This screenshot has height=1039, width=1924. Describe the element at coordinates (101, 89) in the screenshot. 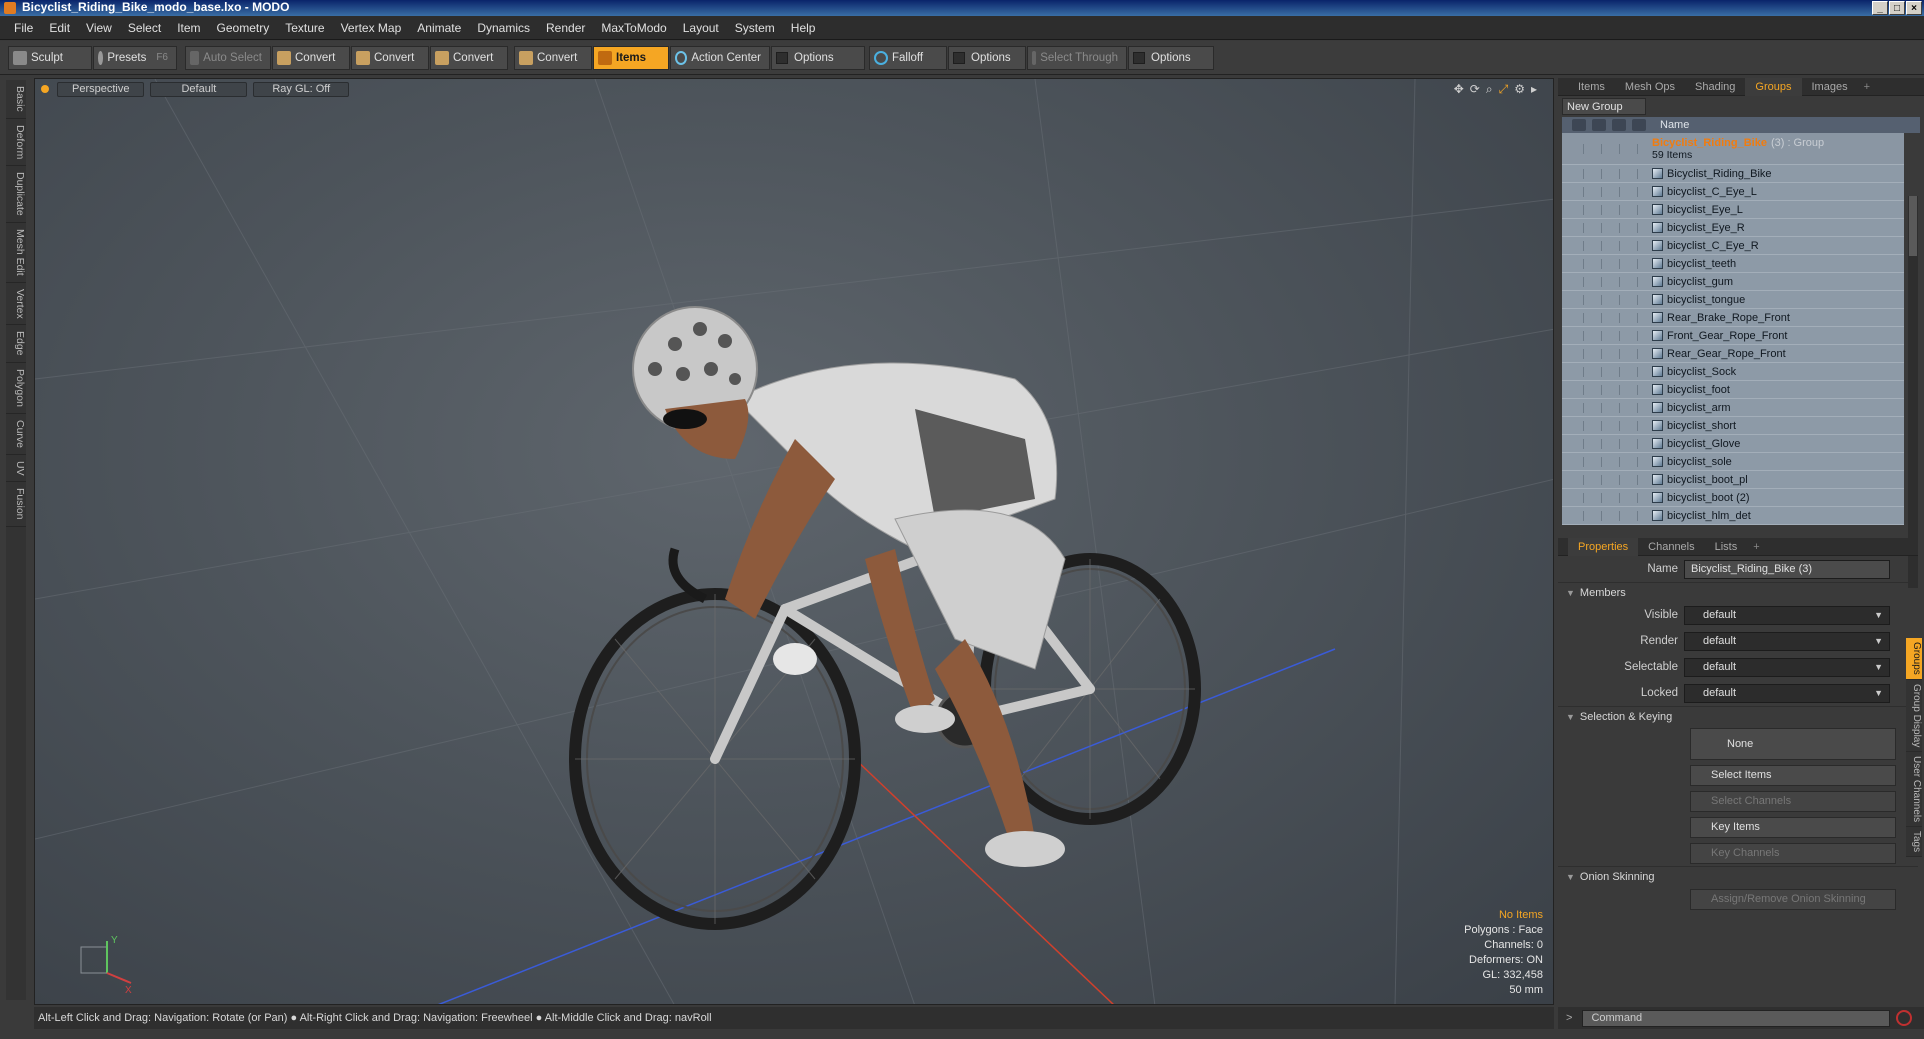

I see `view-mode-dropdown: Perspective` at that location.